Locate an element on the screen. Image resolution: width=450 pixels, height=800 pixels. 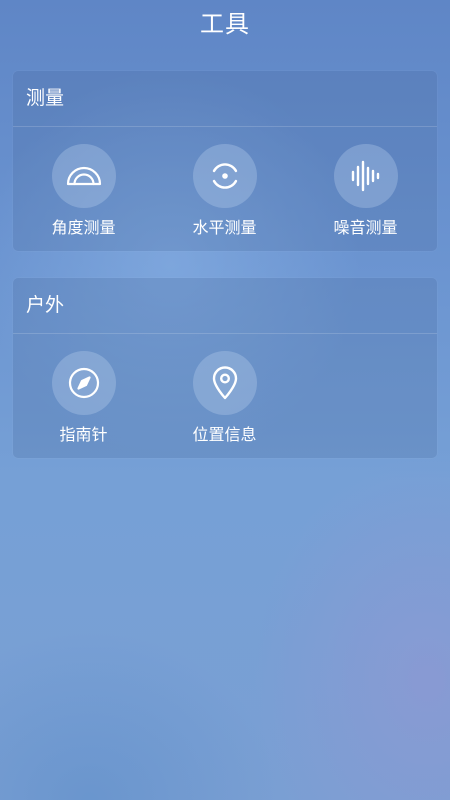
section-title: 户外 is located at coordinates (225, 306).